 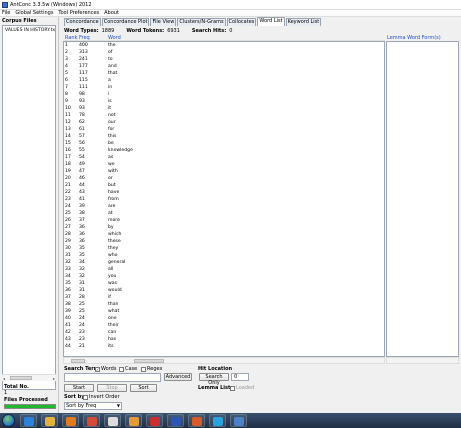 I want to click on table-row: 5 117 that, so click(x=224, y=74).